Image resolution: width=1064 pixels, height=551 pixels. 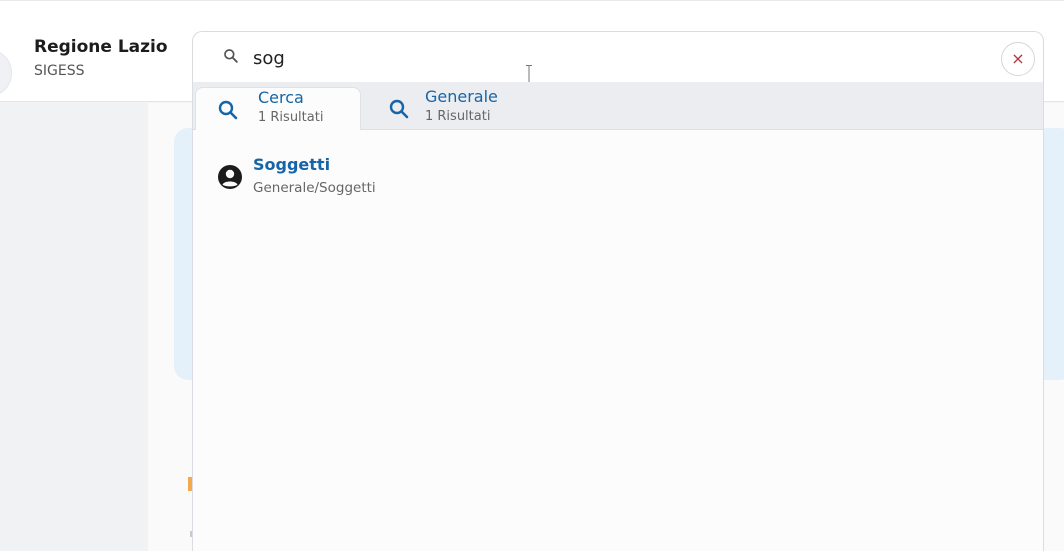 What do you see at coordinates (74, 327) in the screenshot?
I see `sidebar` at bounding box center [74, 327].